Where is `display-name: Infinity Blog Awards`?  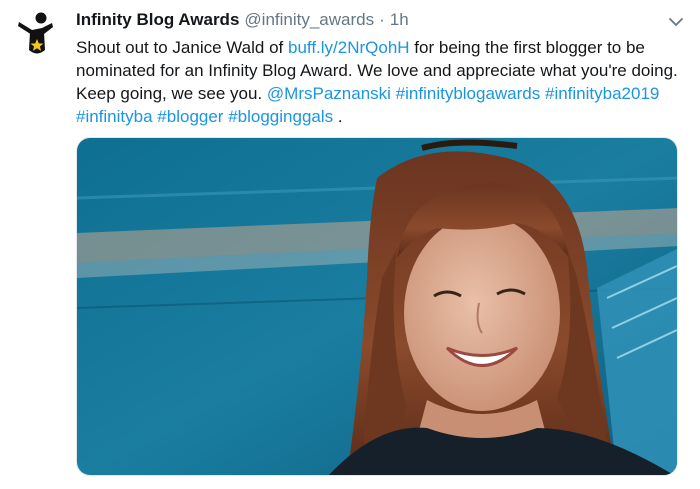 display-name: Infinity Blog Awards is located at coordinates (157, 20).